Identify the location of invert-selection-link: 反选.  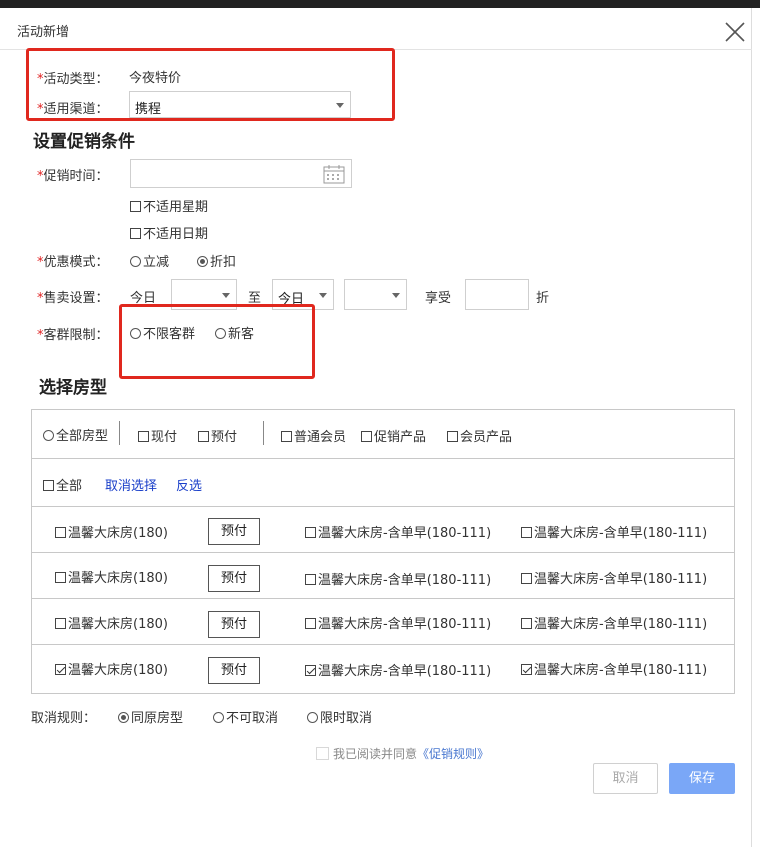
(189, 484).